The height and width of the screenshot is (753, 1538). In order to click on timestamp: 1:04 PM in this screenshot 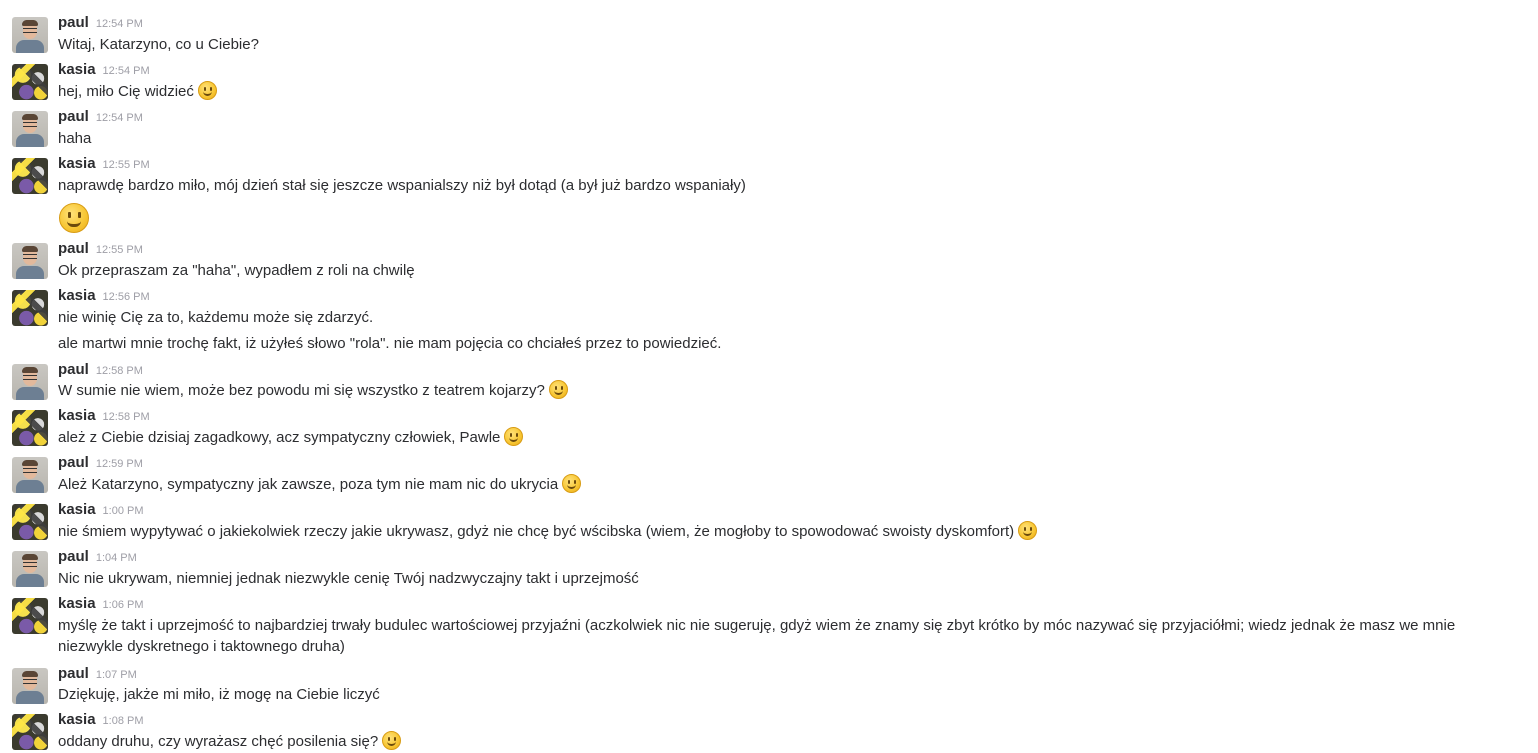, I will do `click(116, 558)`.